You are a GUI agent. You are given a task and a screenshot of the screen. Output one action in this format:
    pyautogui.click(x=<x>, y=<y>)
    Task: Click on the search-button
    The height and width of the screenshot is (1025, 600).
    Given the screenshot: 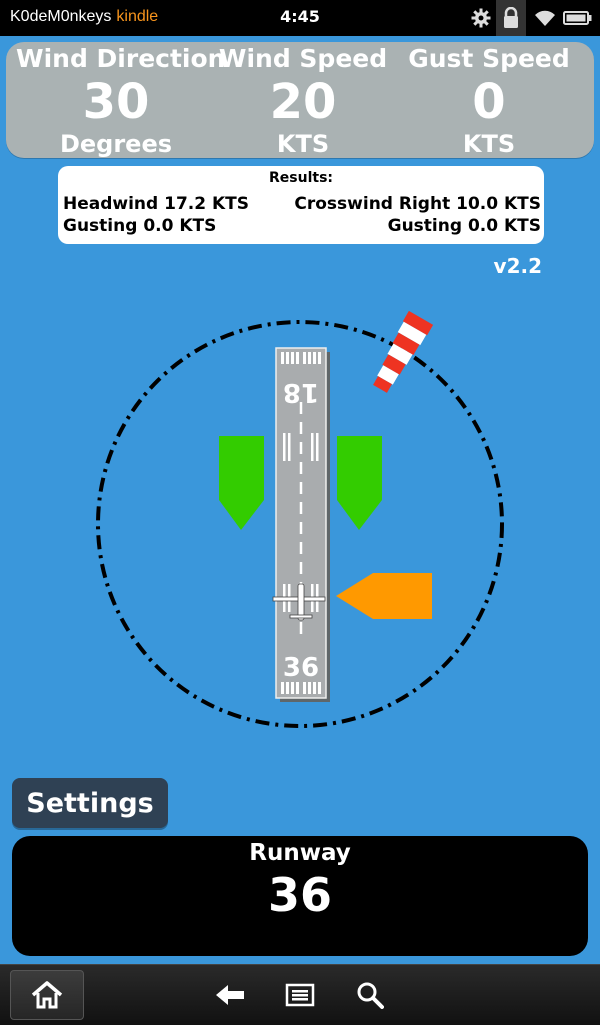 What is the action you would take?
    pyautogui.click(x=370, y=995)
    